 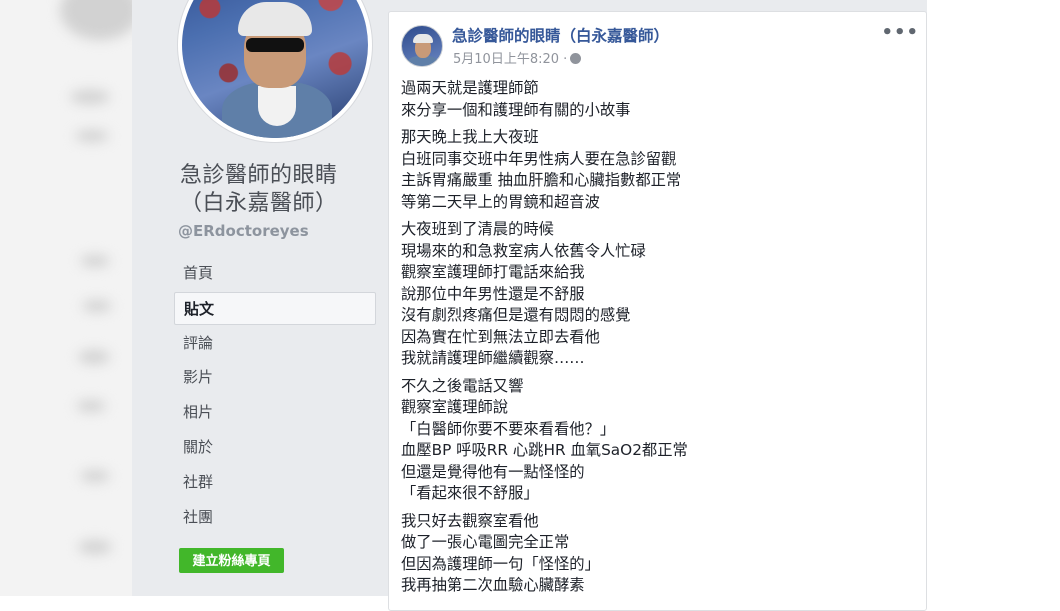 What do you see at coordinates (70, 298) in the screenshot?
I see `left-blurred-background` at bounding box center [70, 298].